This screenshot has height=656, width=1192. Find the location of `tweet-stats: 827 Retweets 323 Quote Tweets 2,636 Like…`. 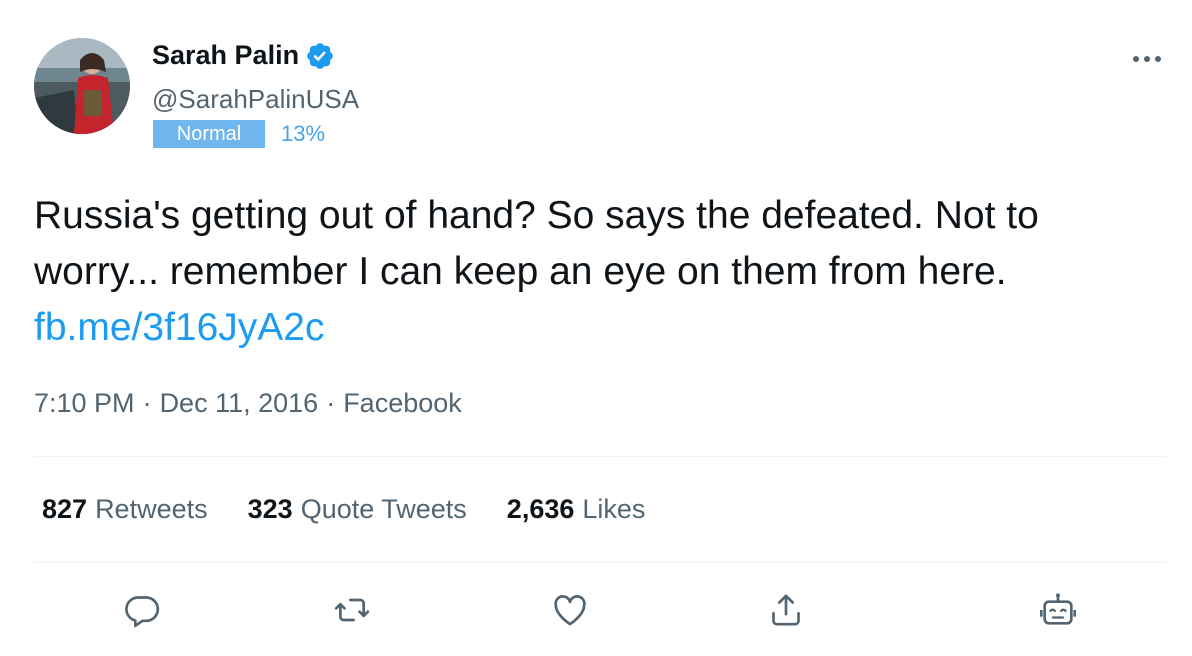

tweet-stats: 827 Retweets 323 Quote Tweets 2,636 Like… is located at coordinates (363, 509).